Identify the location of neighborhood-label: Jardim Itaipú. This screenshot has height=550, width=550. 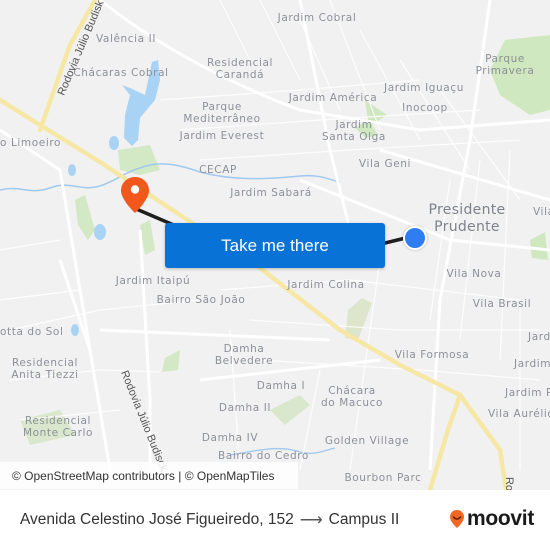
(153, 281).